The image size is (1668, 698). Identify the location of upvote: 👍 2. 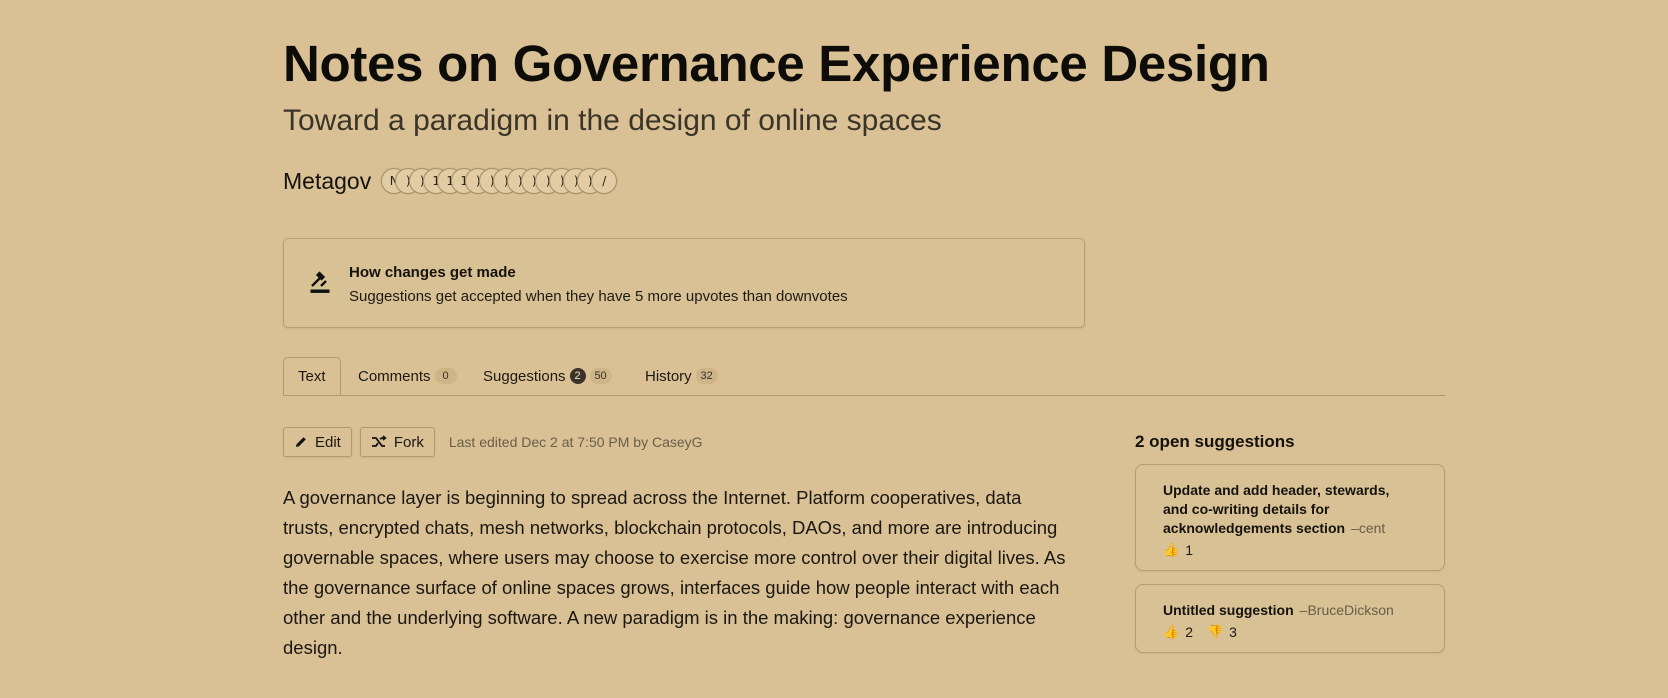
(1178, 632).